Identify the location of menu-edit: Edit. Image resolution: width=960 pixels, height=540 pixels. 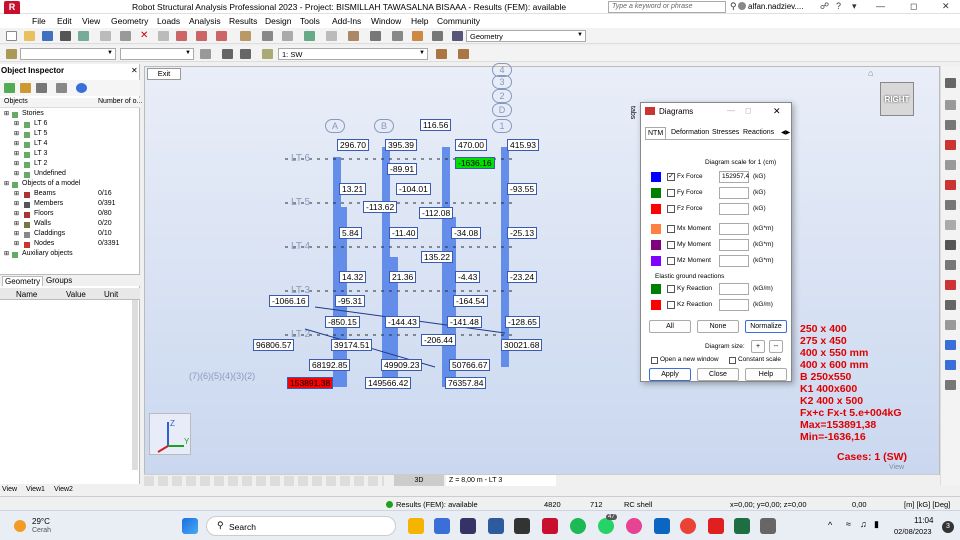
(64, 21).